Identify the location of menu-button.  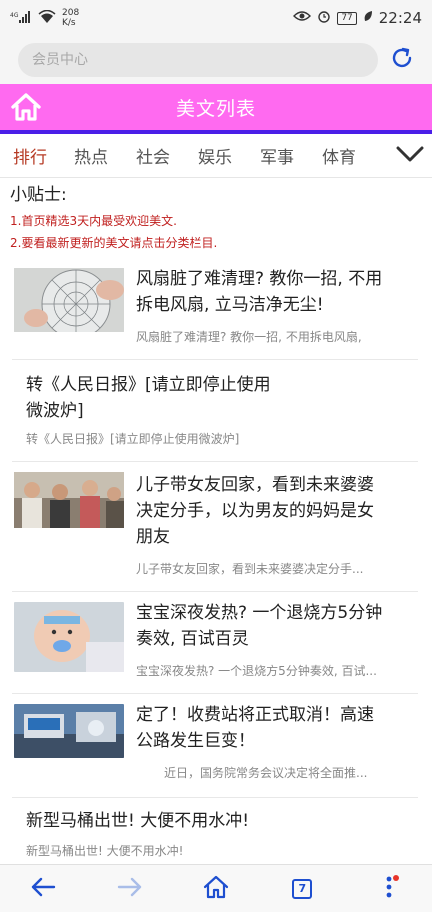
(389, 889).